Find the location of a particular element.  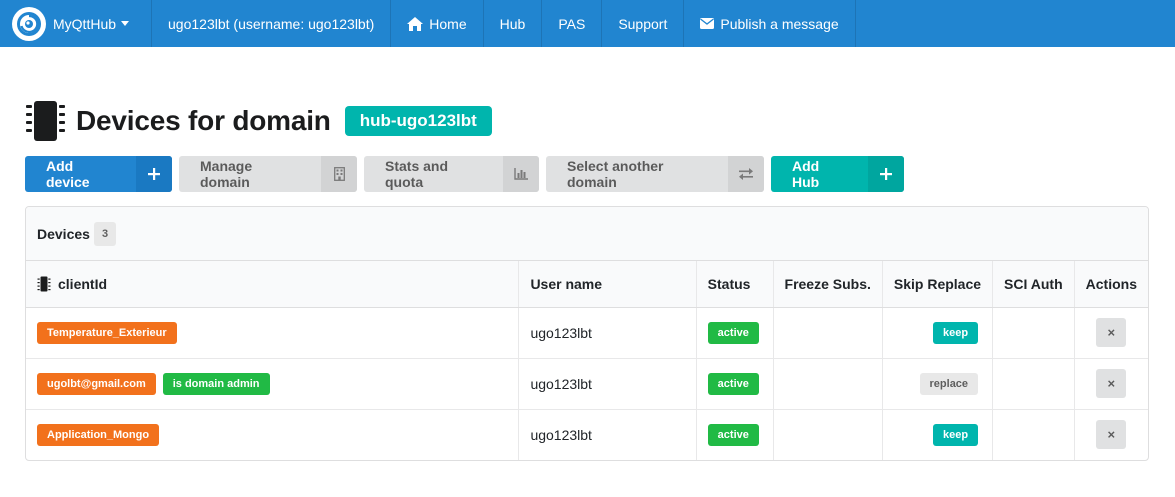

skip-replace-badge: replace is located at coordinates (949, 383).